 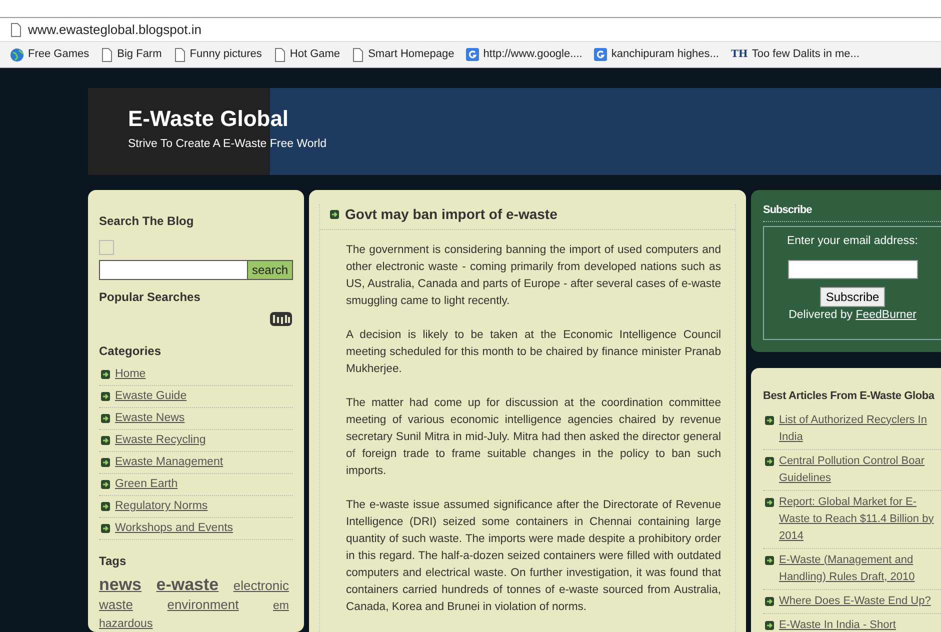 I want to click on checkbox, so click(x=106, y=247).